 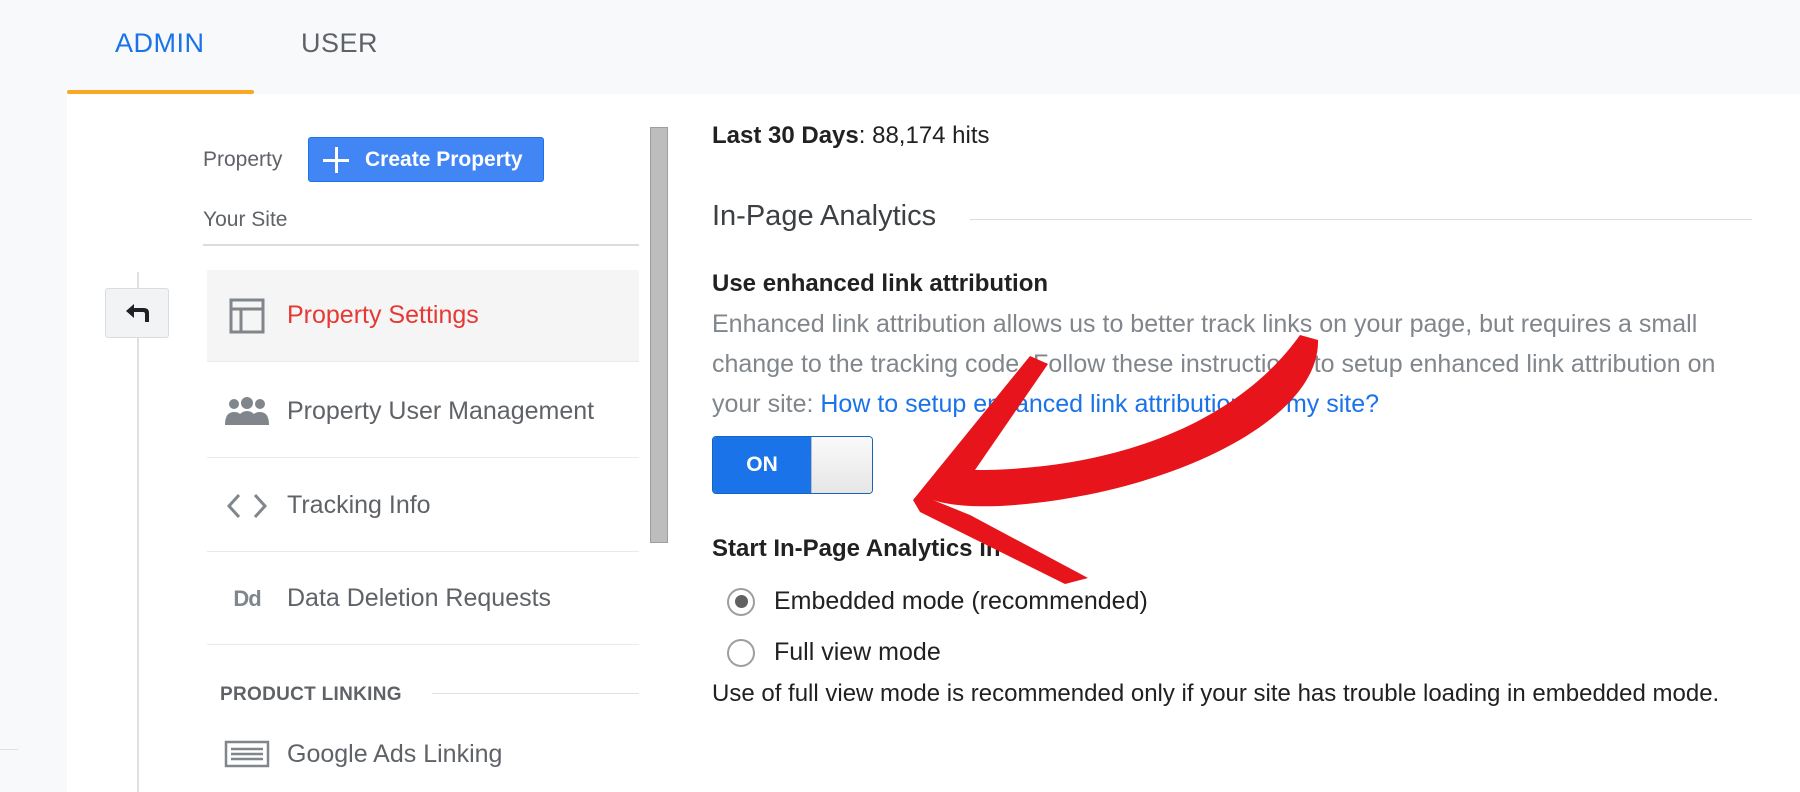 I want to click on left-gutter, so click(x=33, y=443).